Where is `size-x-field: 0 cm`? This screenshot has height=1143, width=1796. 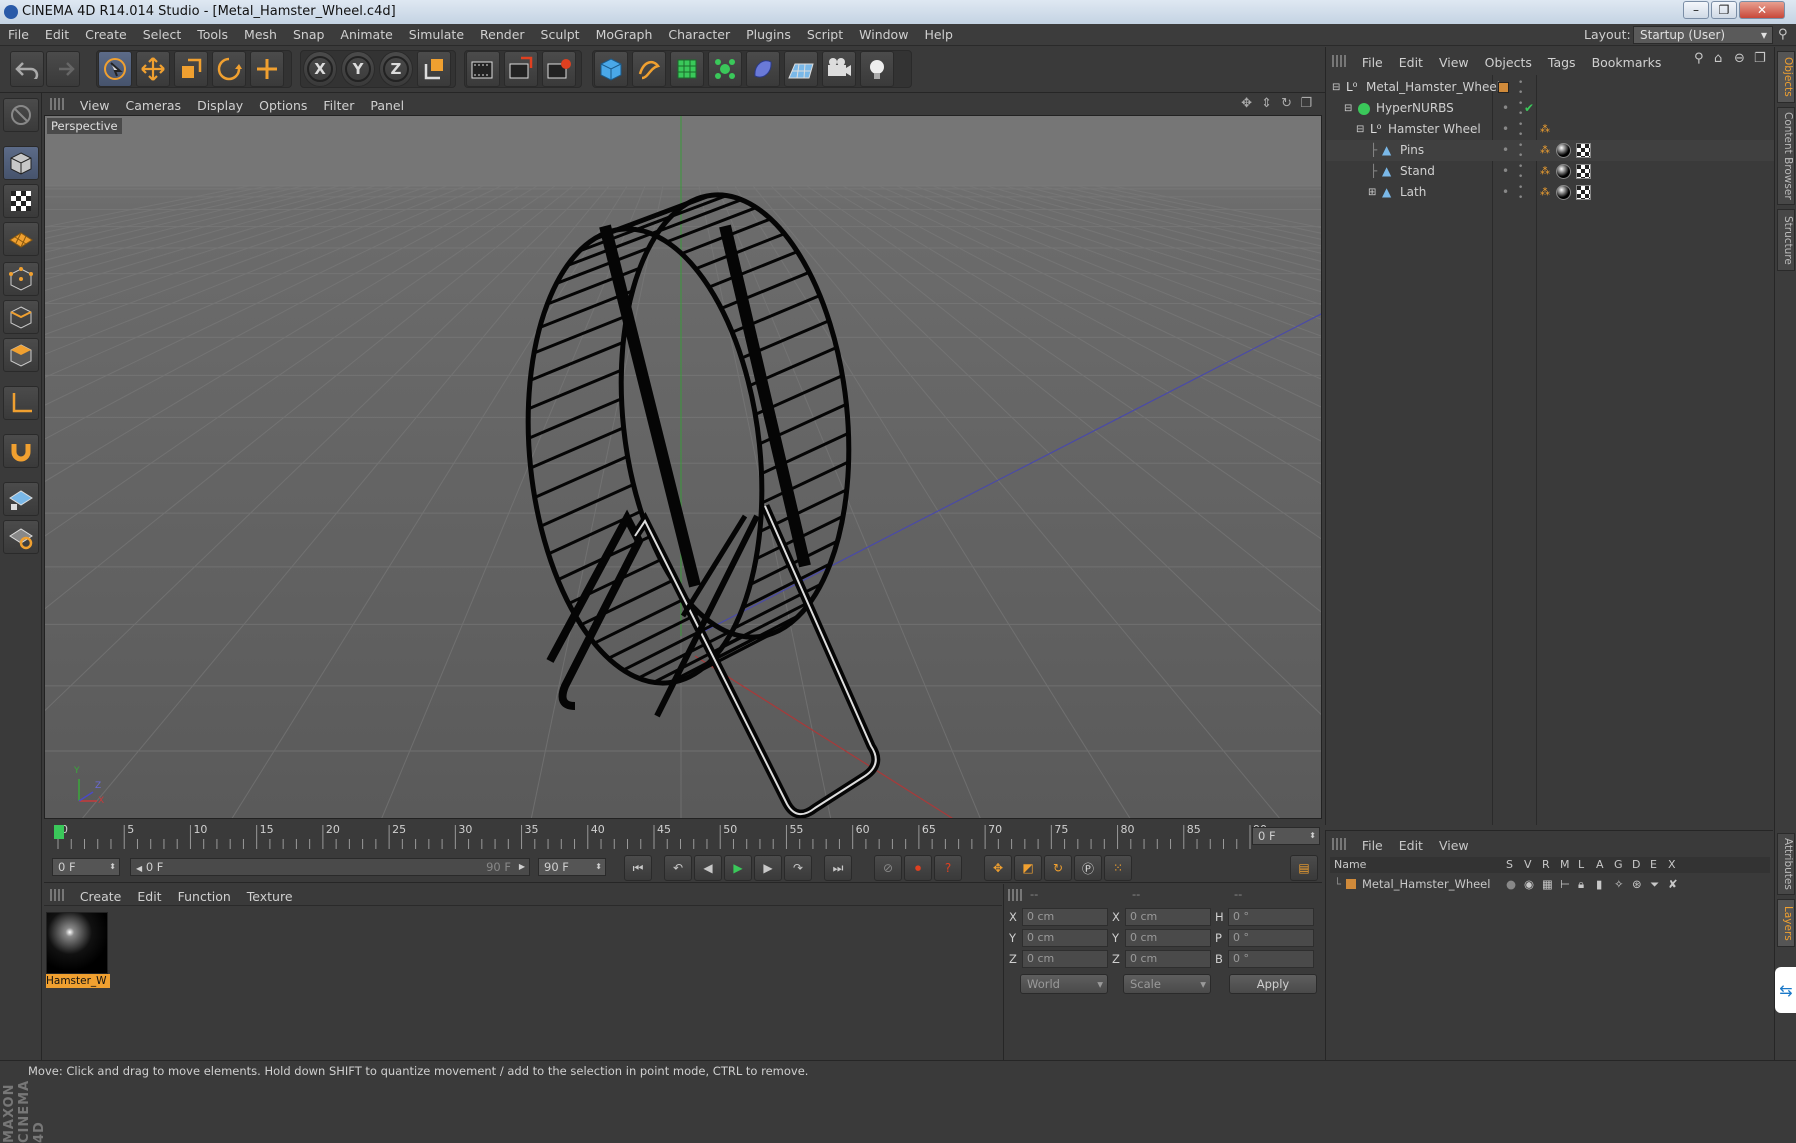
size-x-field: 0 cm is located at coordinates (1168, 917).